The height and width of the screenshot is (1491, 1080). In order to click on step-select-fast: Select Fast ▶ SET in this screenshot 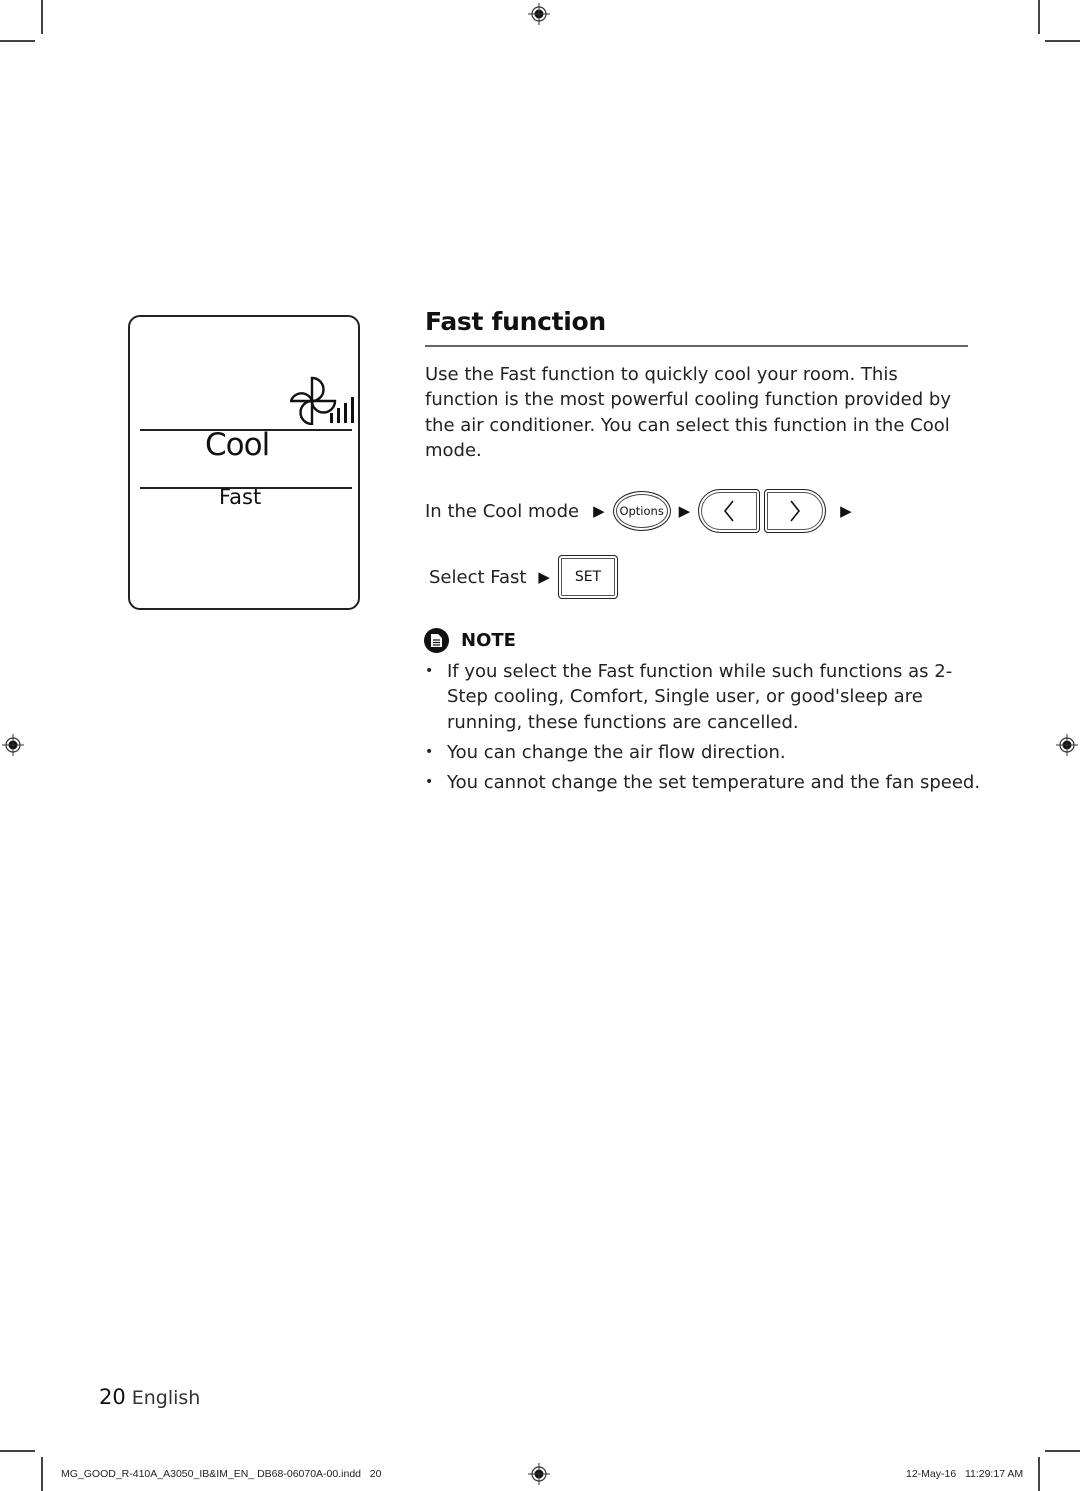, I will do `click(523, 577)`.